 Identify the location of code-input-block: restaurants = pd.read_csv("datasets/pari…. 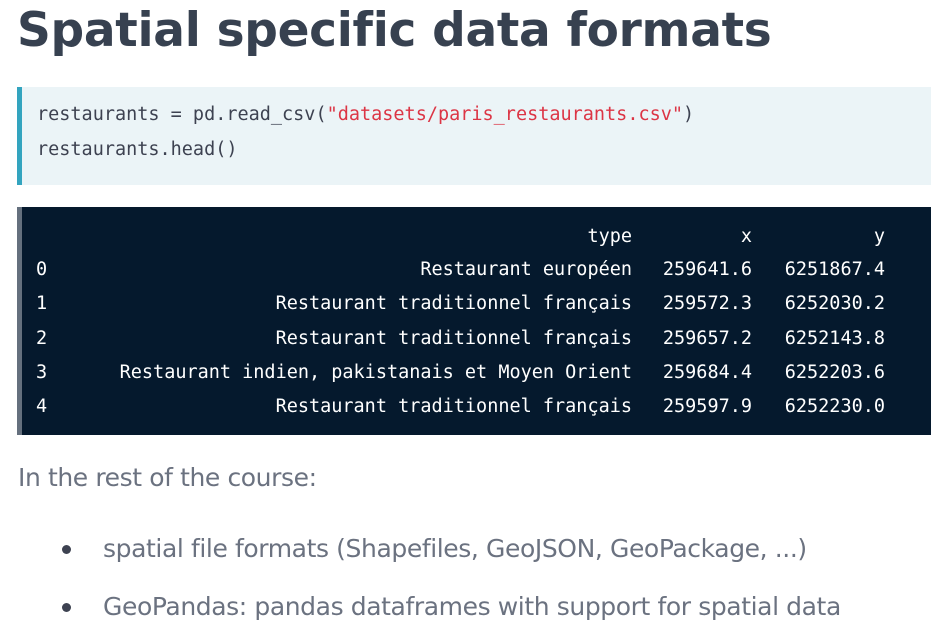
(474, 136).